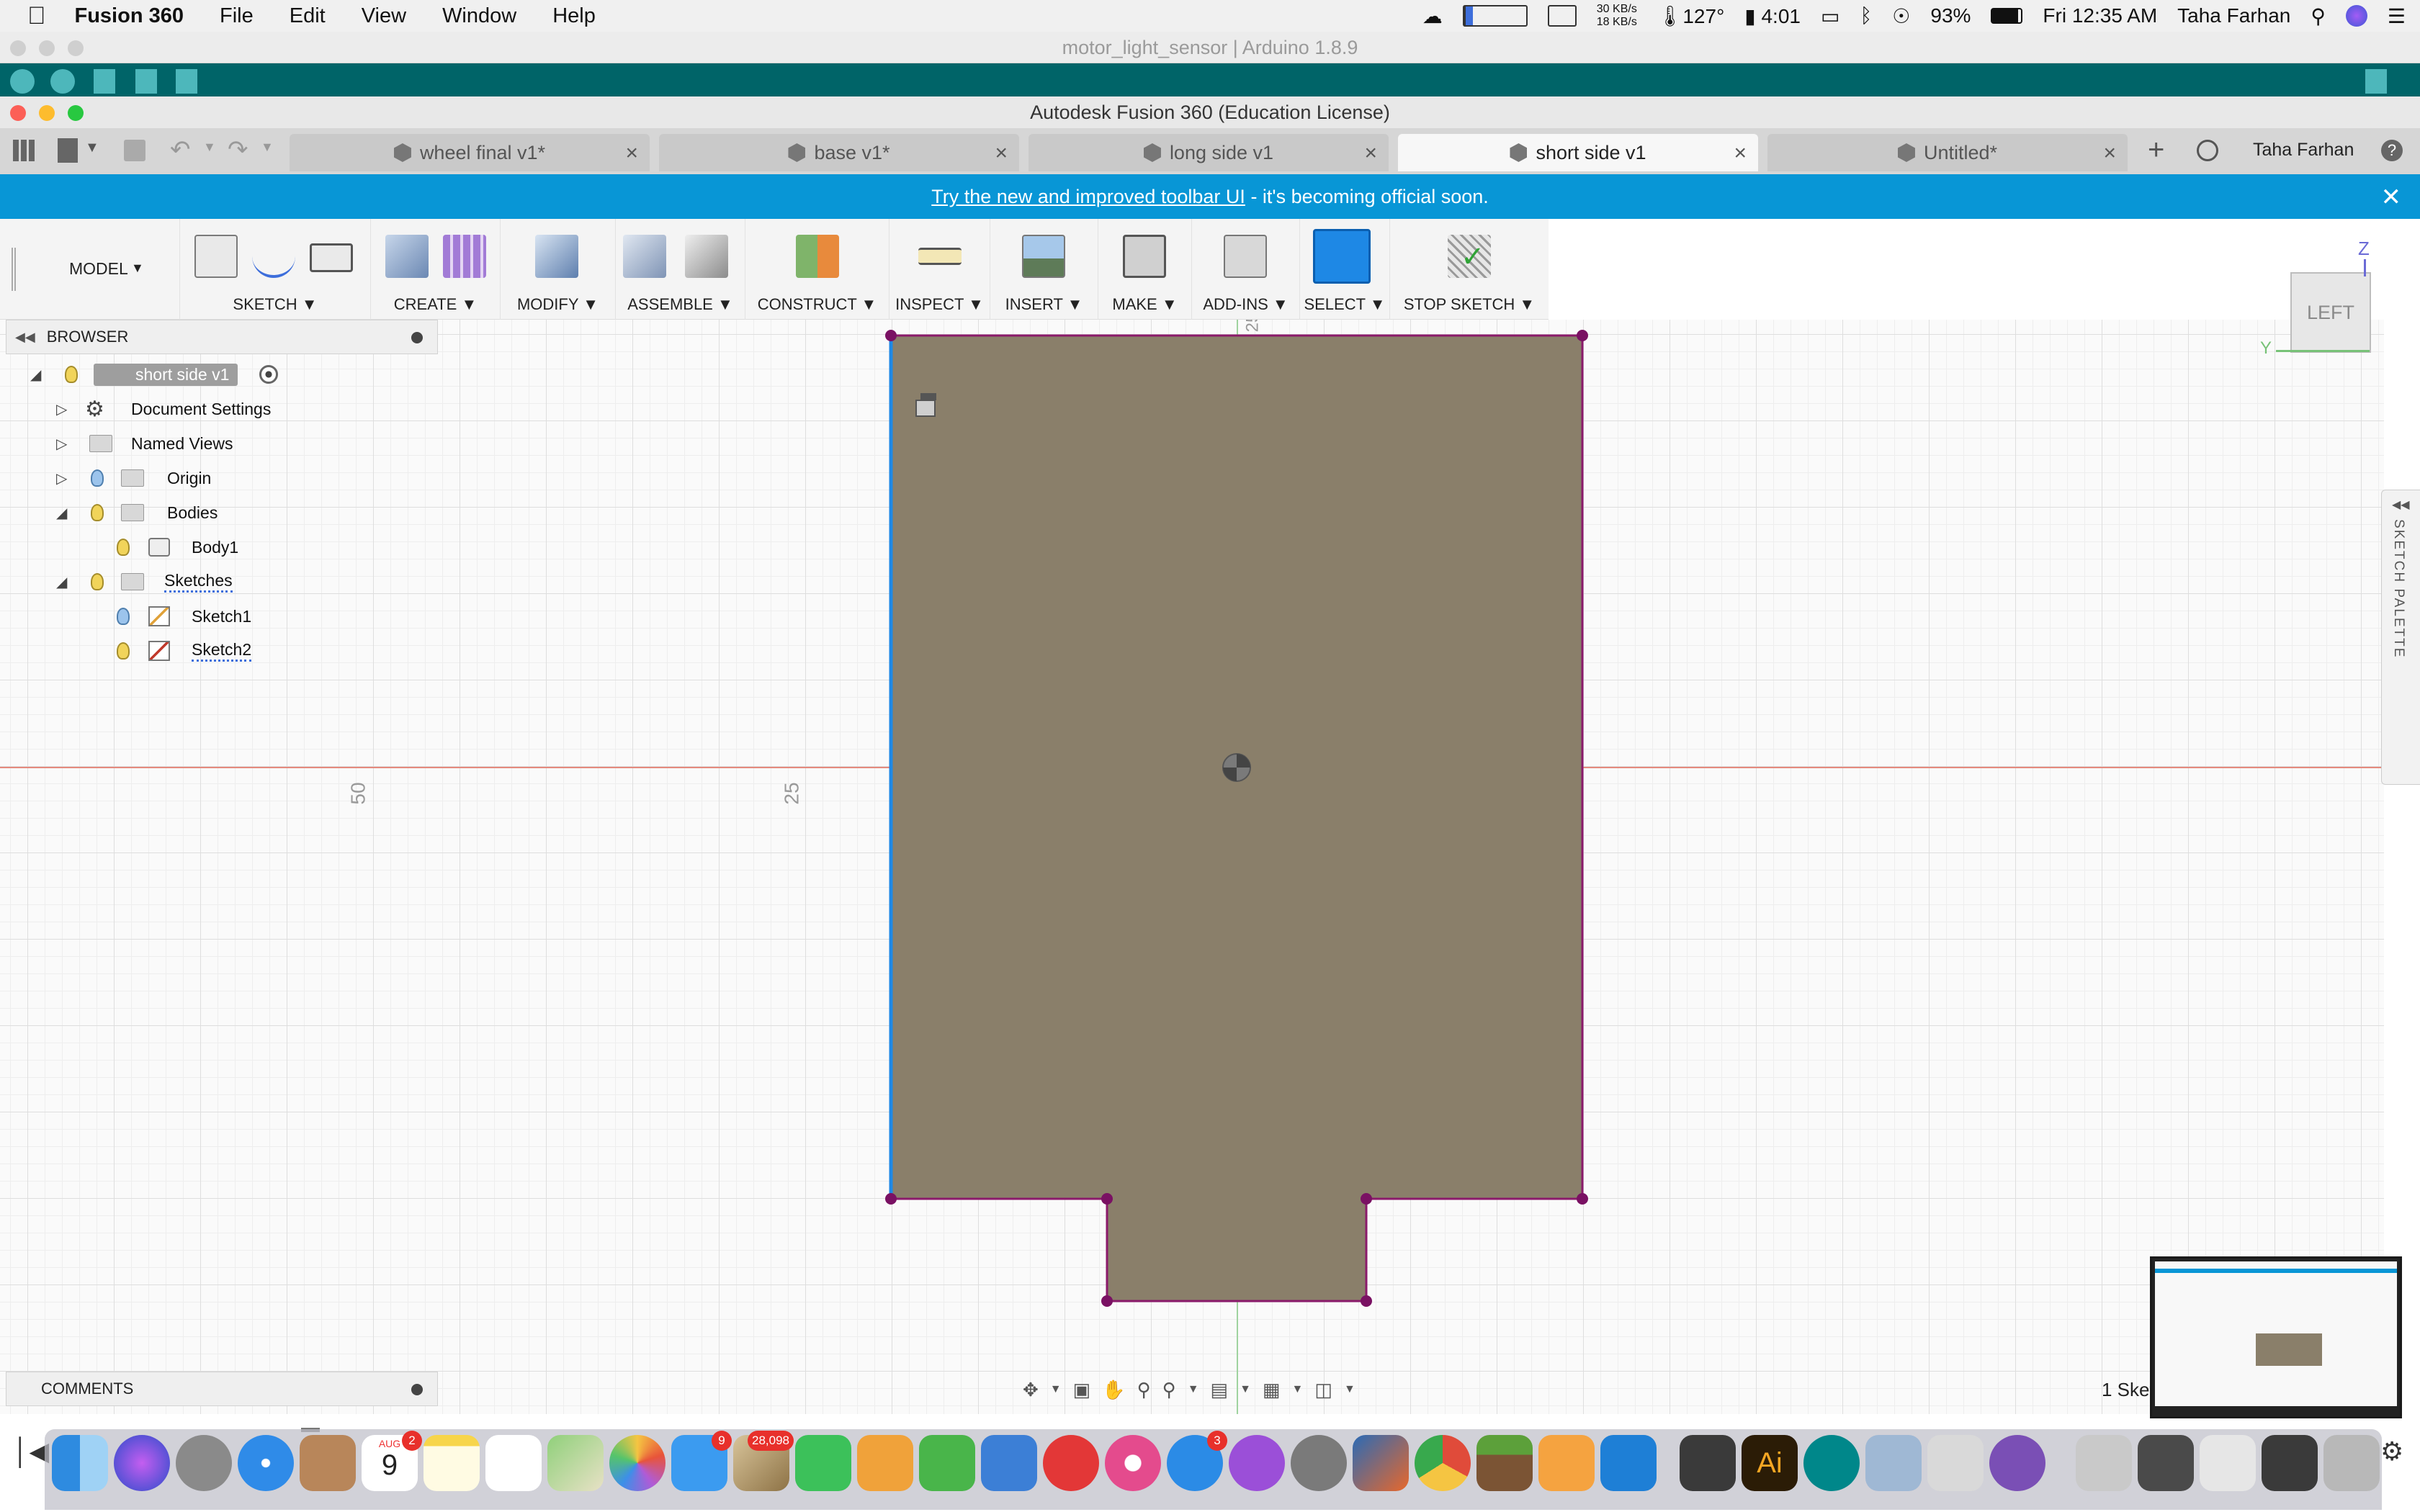  I want to click on arduino-verify-button, so click(22, 81).